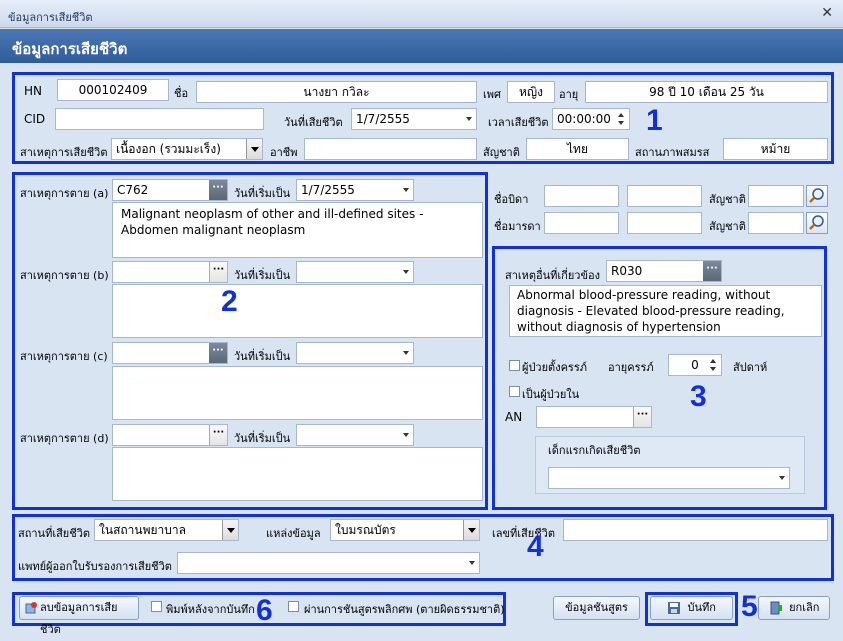 The image size is (843, 641). What do you see at coordinates (552, 275) in the screenshot?
I see `other-cause-label: สาเหตุอื่นที่เกี่ยวข้อง` at bounding box center [552, 275].